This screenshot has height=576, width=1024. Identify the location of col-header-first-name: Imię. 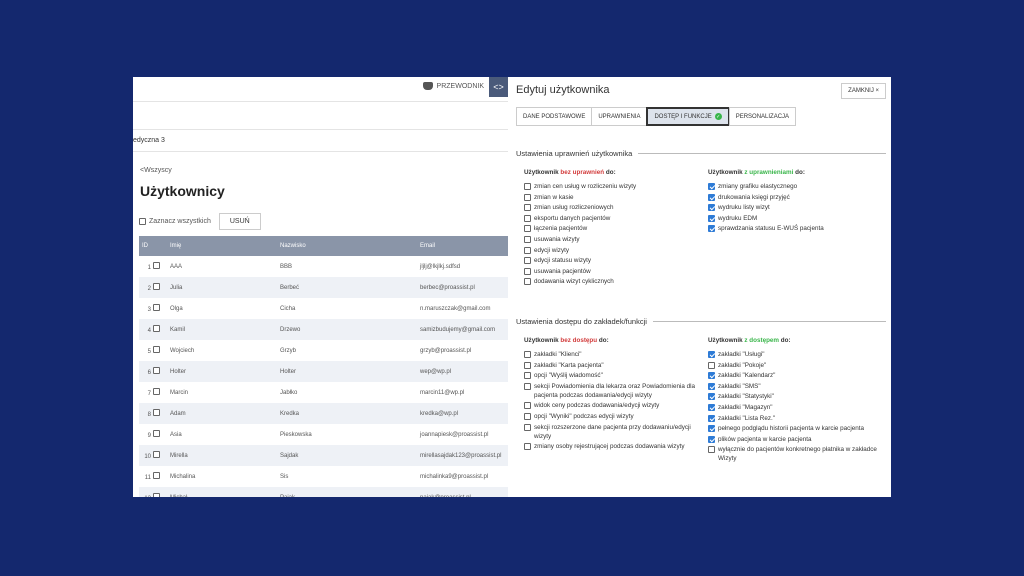
(222, 246).